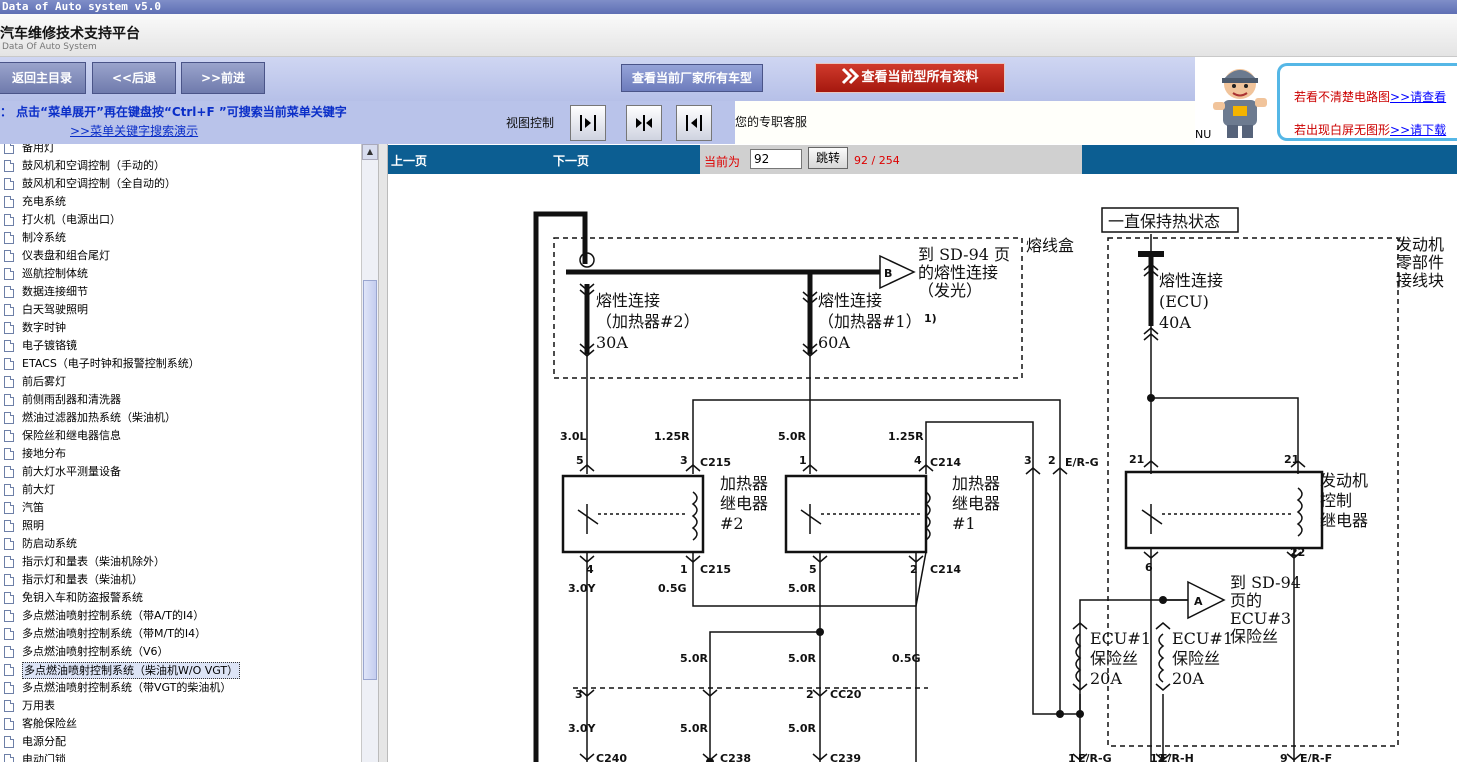 Image resolution: width=1457 pixels, height=762 pixels. Describe the element at coordinates (180, 256) in the screenshot. I see `tree-item: 仪表盘和组合尾灯` at that location.